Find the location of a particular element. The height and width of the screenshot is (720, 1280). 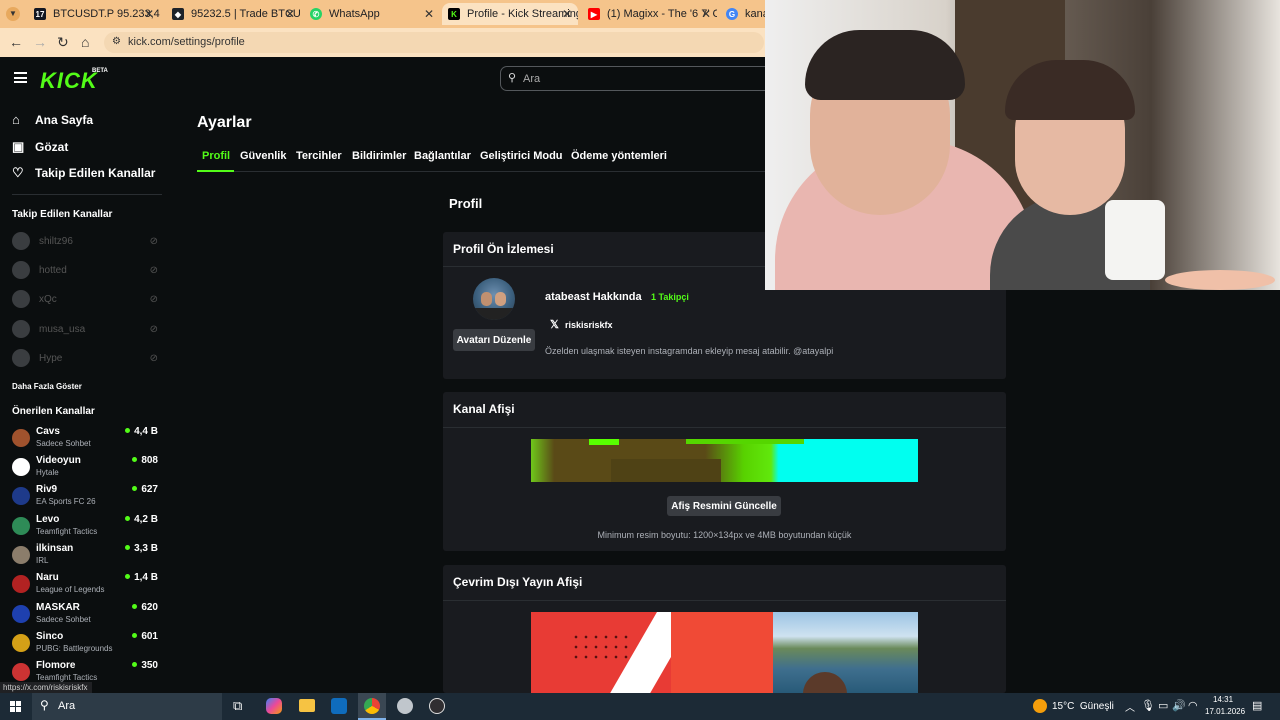

notifications-icon: ▤ is located at coordinates (1257, 705).